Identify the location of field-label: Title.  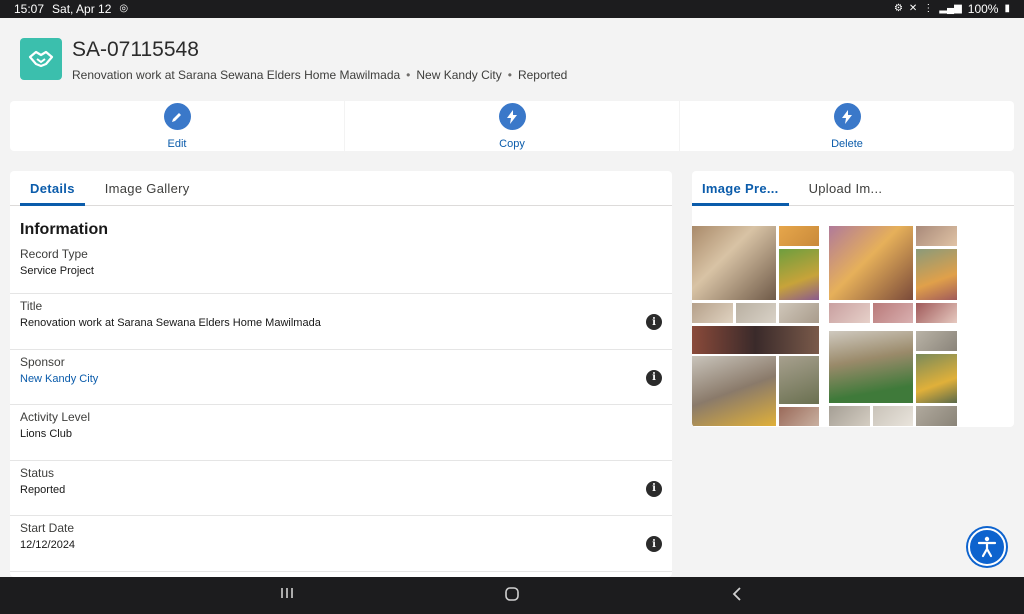
(31, 306).